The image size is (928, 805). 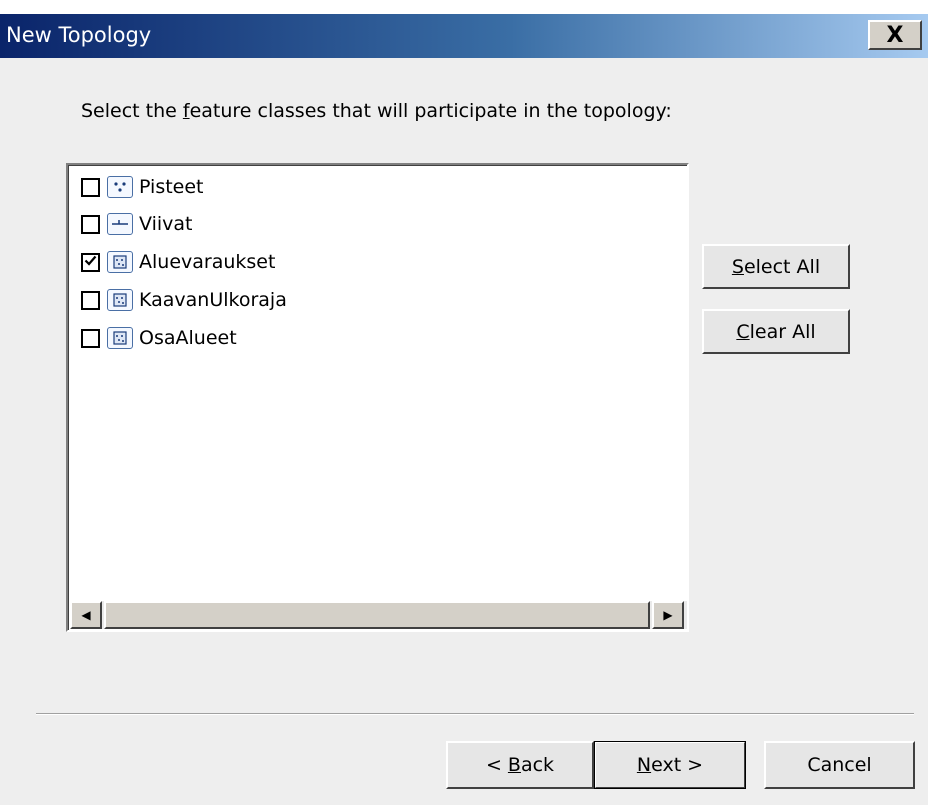 I want to click on checkbox-aluevaraukset, so click(x=90, y=262).